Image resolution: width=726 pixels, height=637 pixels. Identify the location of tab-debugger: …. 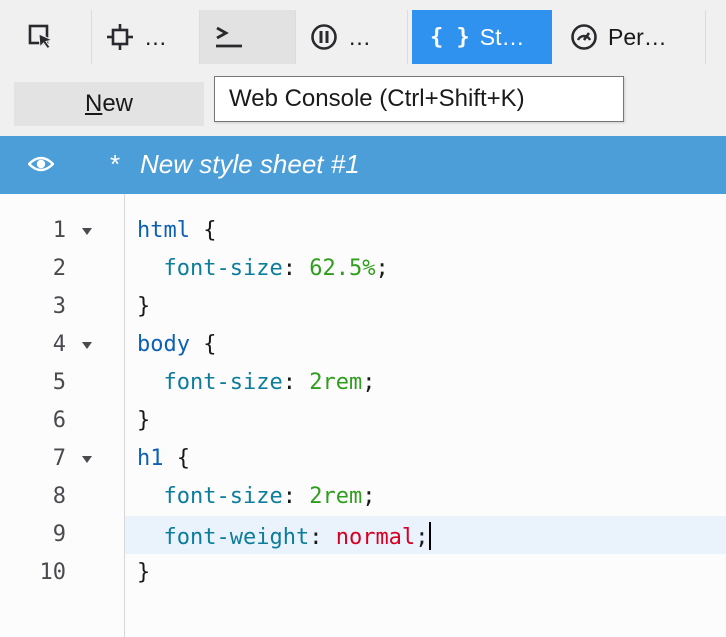
(352, 37).